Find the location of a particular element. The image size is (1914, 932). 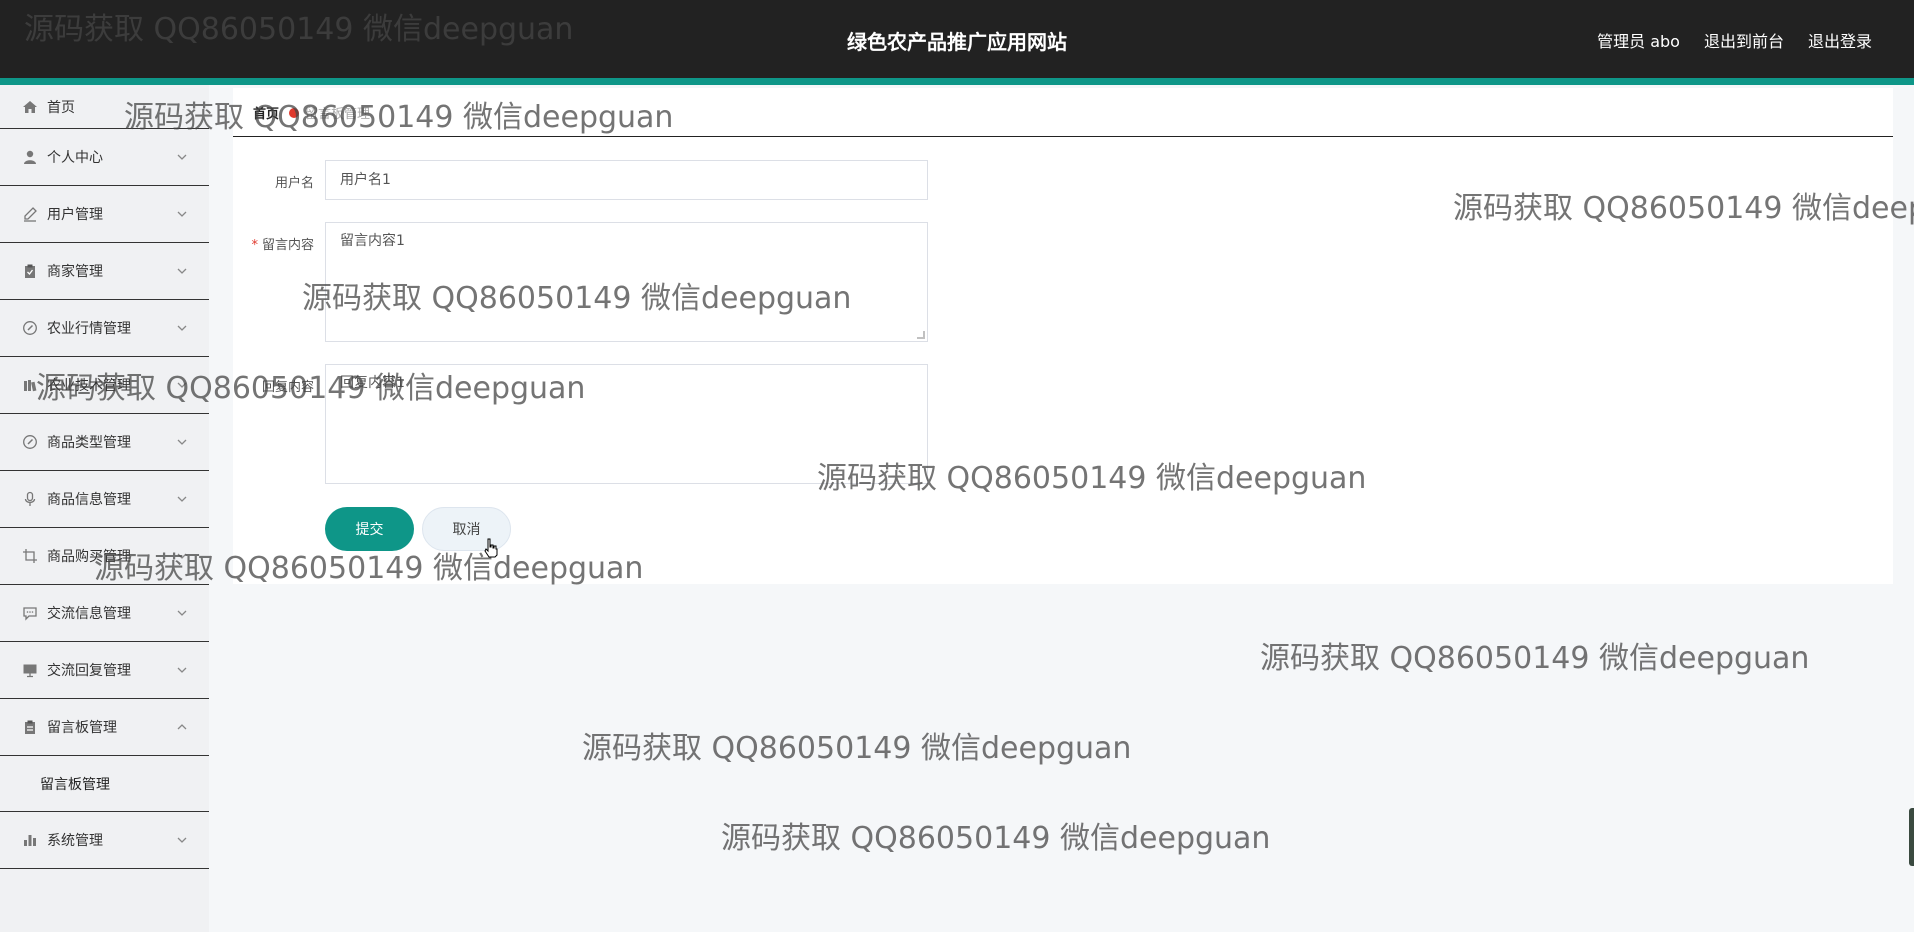

sidebar-item-tech-management: 农业技术管理 is located at coordinates (104, 385).